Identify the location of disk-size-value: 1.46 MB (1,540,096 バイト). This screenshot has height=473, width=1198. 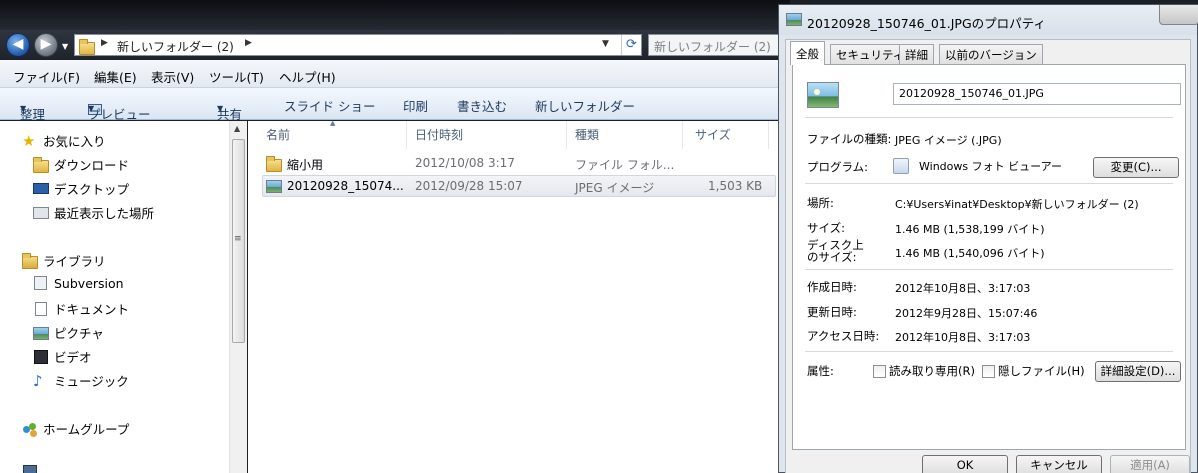
(970, 253).